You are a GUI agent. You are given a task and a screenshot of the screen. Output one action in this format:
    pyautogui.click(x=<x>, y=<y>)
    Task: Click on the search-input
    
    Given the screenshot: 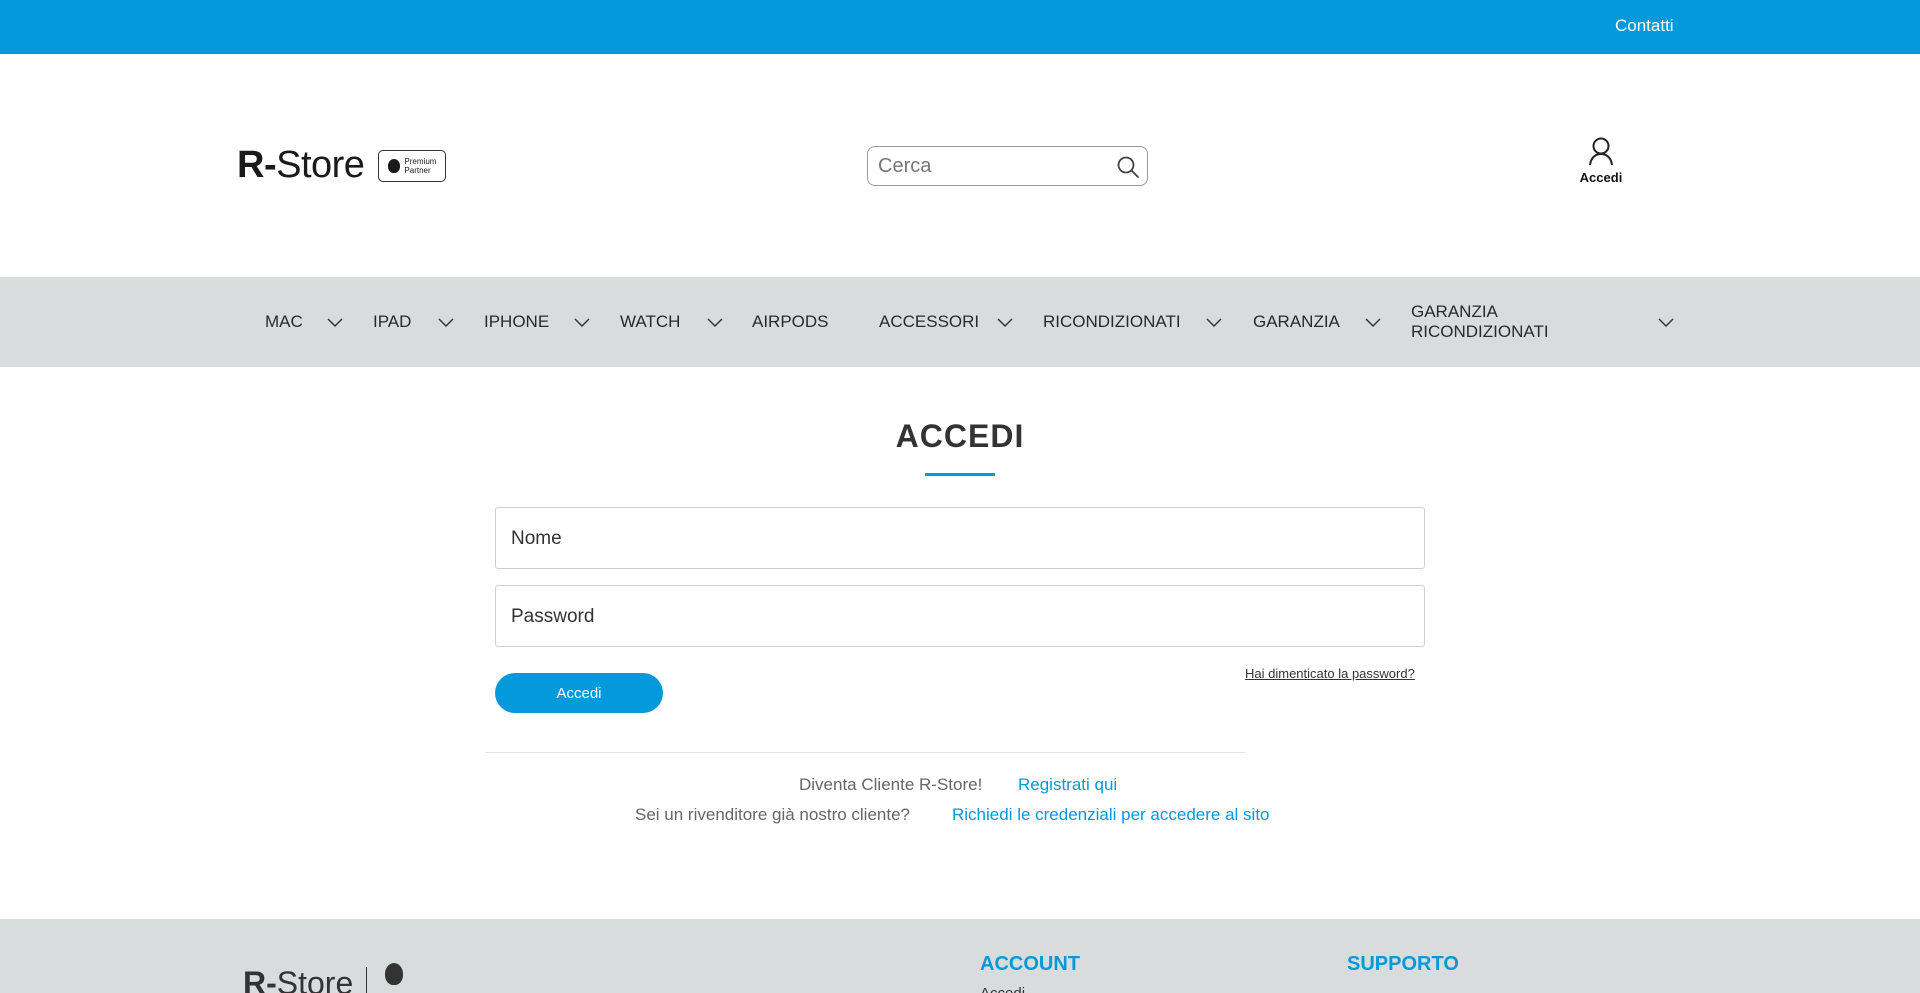 What is the action you would take?
    pyautogui.click(x=990, y=166)
    